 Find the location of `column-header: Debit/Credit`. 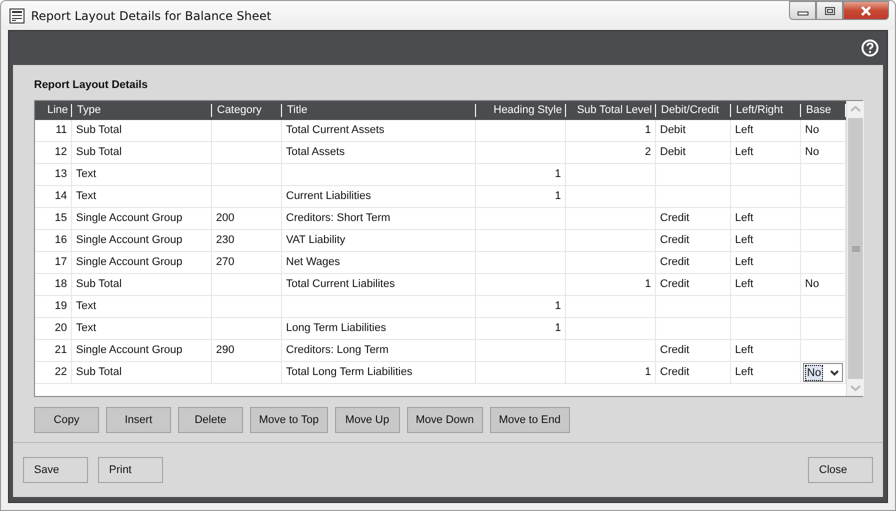

column-header: Debit/Credit is located at coordinates (693, 110).